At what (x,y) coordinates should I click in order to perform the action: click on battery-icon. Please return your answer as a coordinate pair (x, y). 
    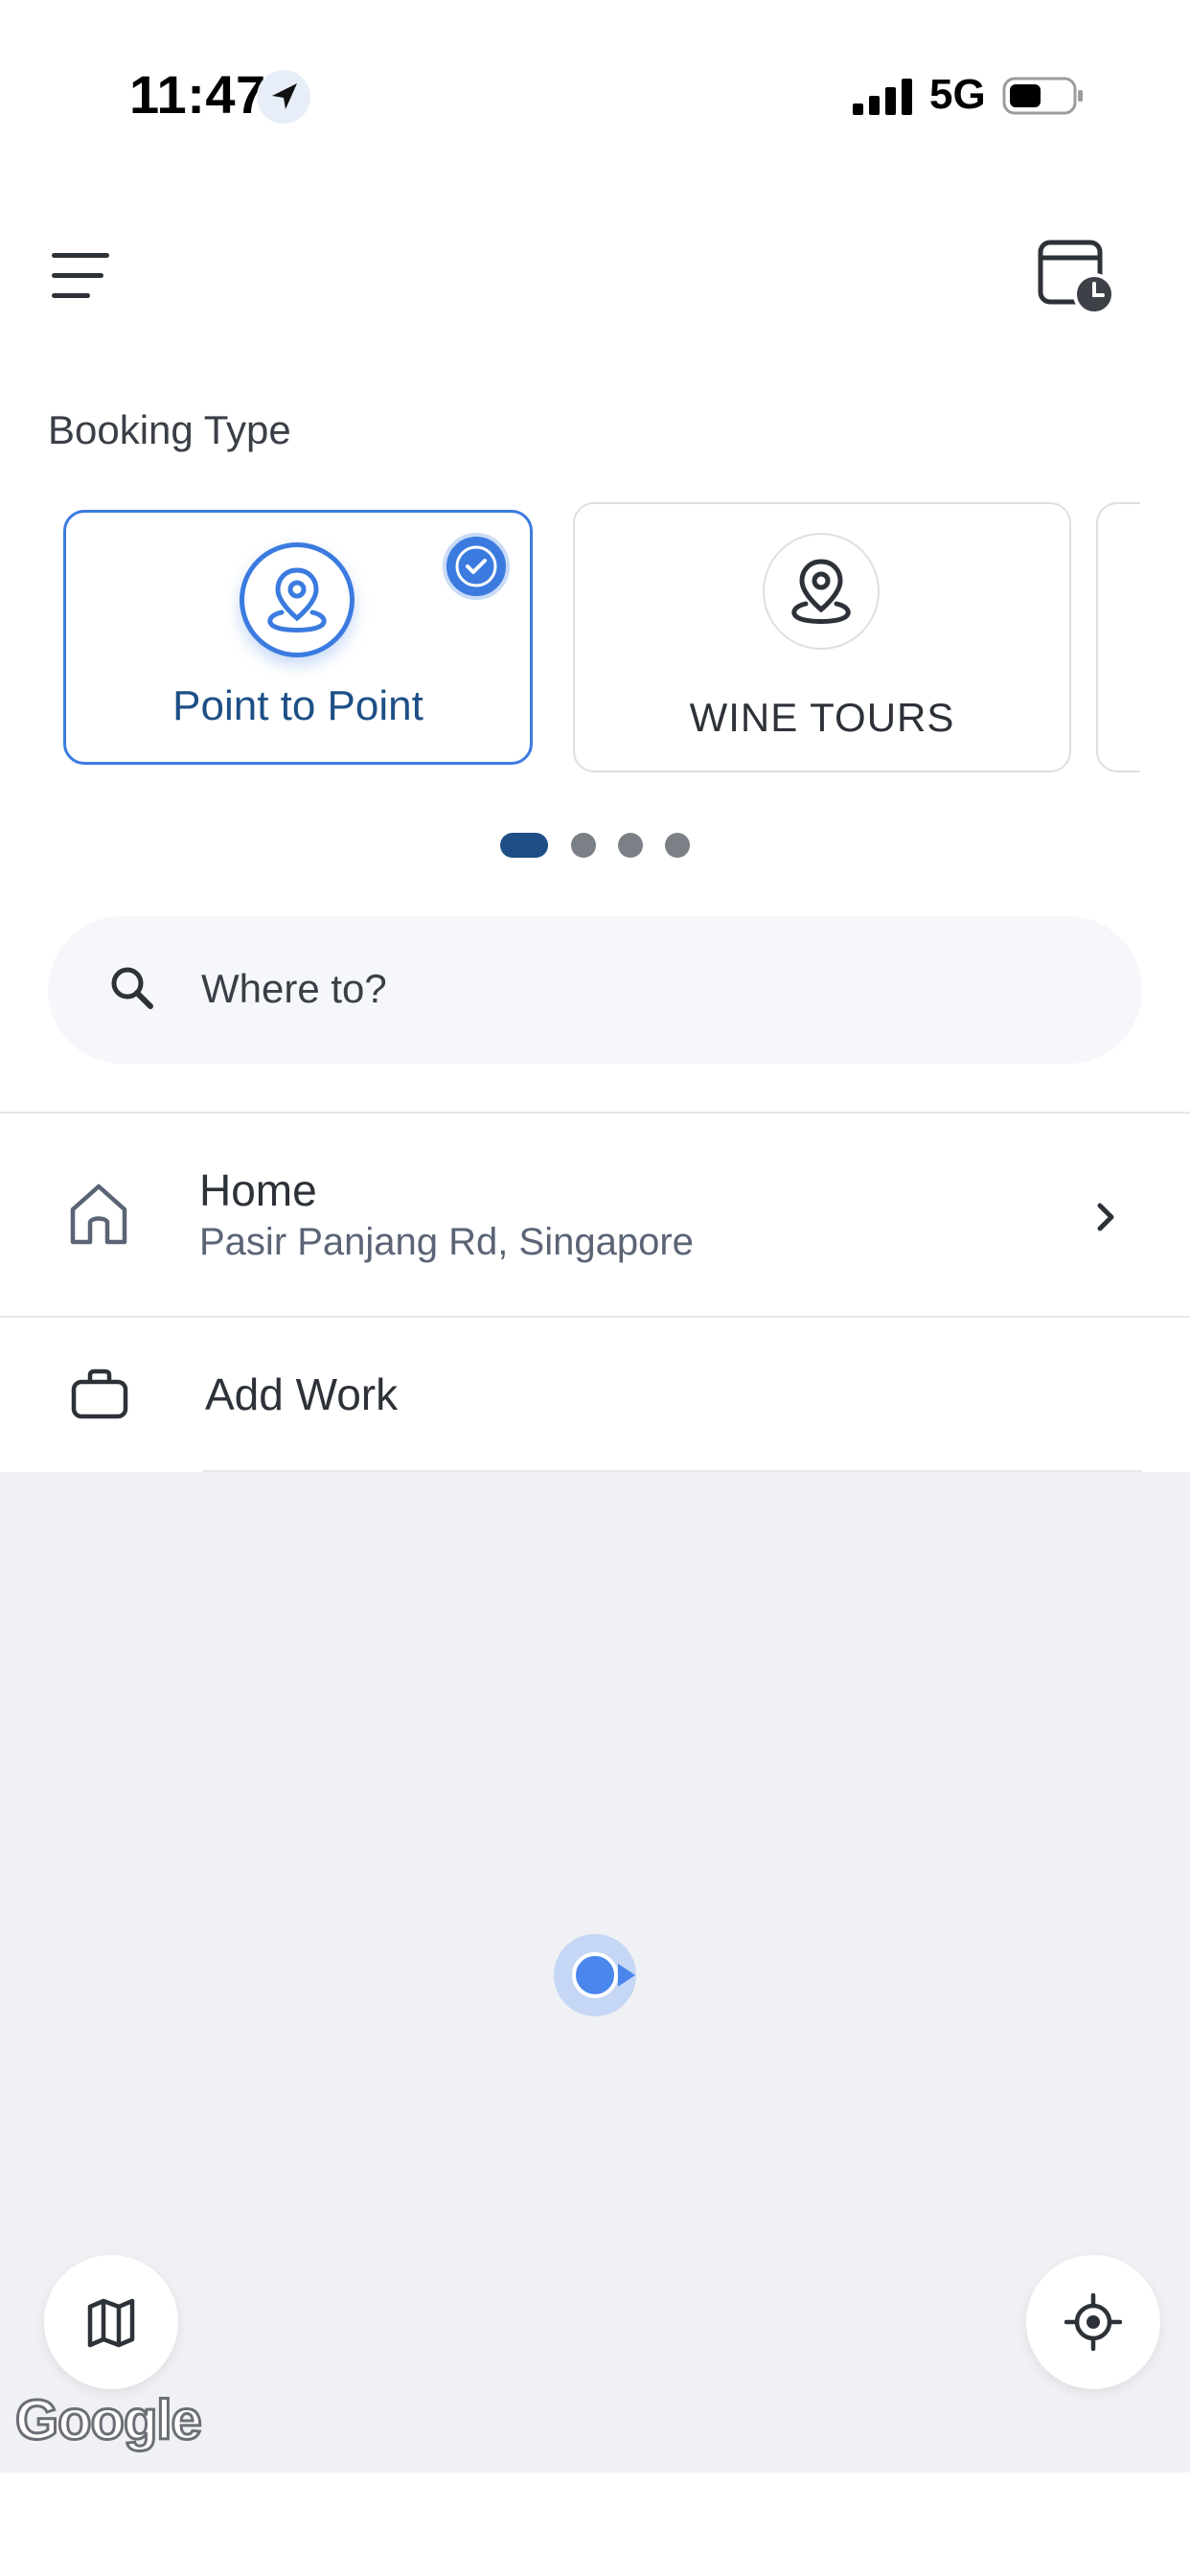
    Looking at the image, I should click on (1043, 96).